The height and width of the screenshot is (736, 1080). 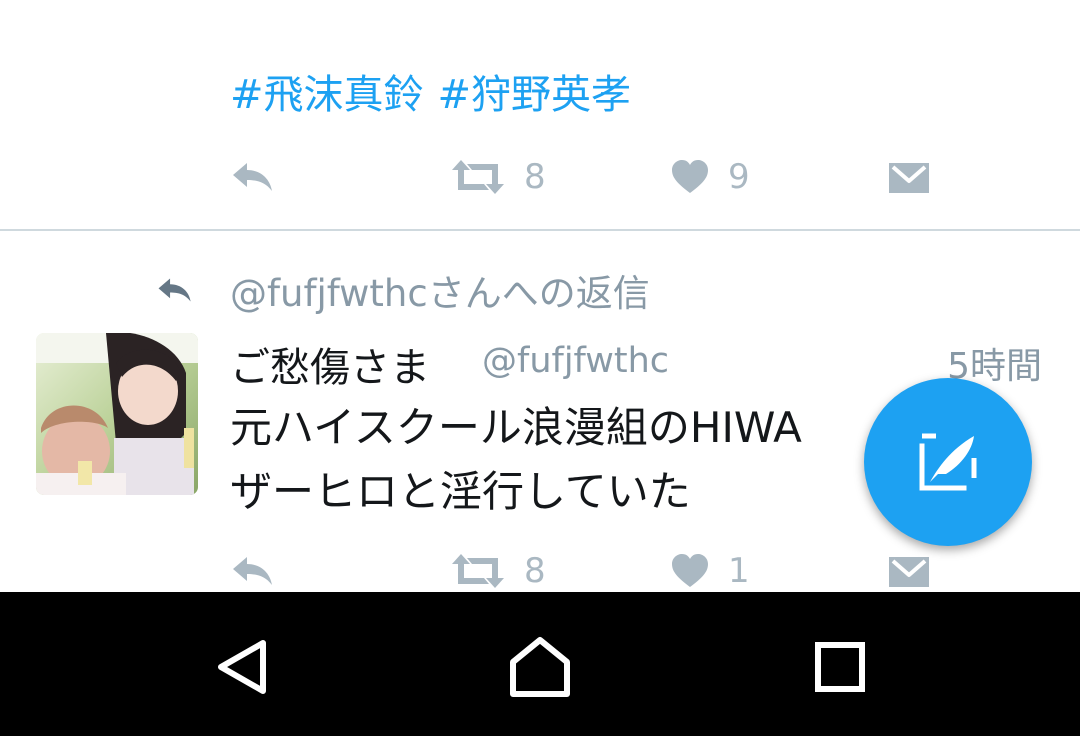 I want to click on tweet-text-line: 元ハイスクール浪漫組のHIWA, so click(x=516, y=427).